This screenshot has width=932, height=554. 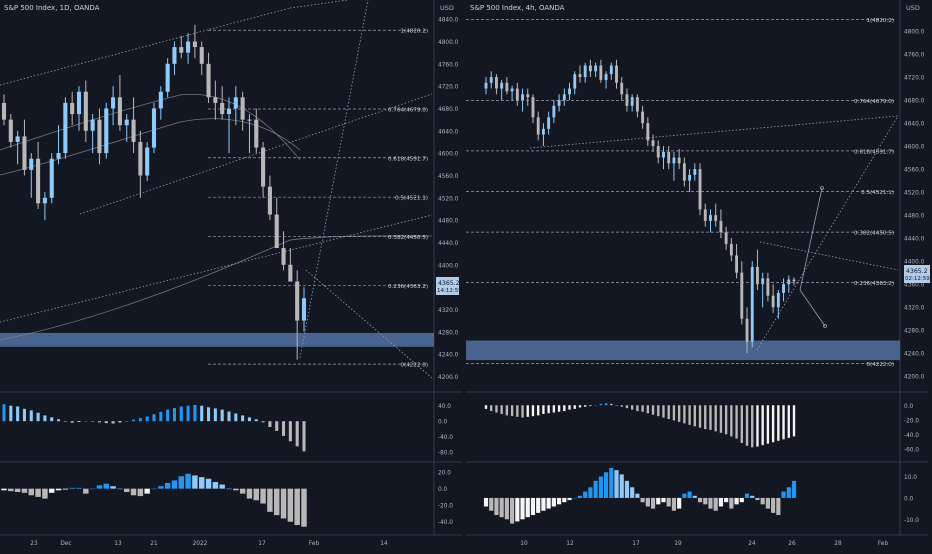 I want to click on price-tick: 4400.0, so click(x=914, y=263).